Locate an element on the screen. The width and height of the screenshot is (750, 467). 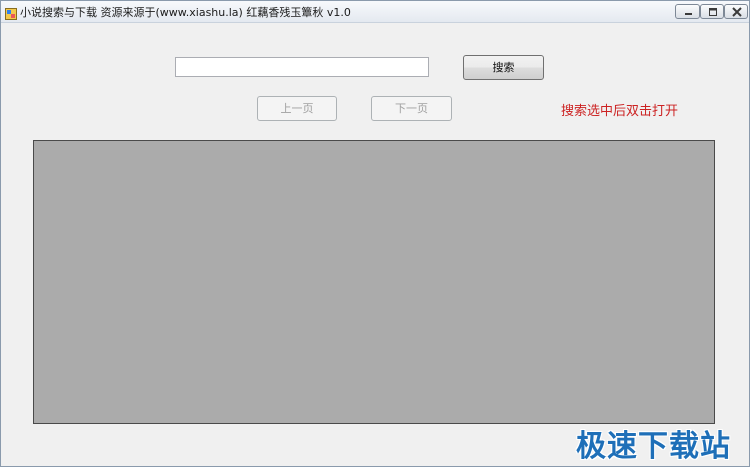
minimize-button is located at coordinates (687, 11).